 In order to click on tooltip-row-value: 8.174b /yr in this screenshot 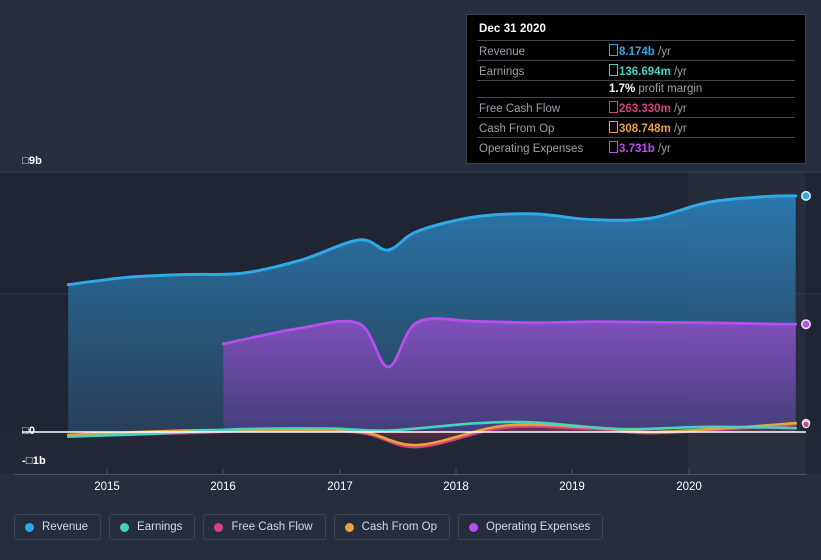, I will do `click(701, 51)`.